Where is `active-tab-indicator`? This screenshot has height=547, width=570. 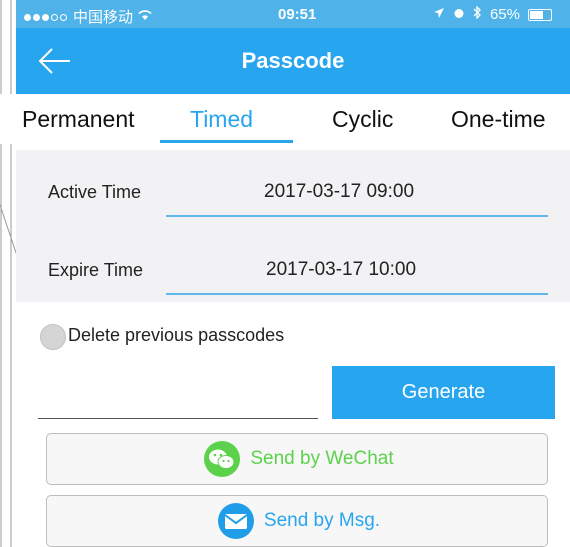 active-tab-indicator is located at coordinates (226, 141).